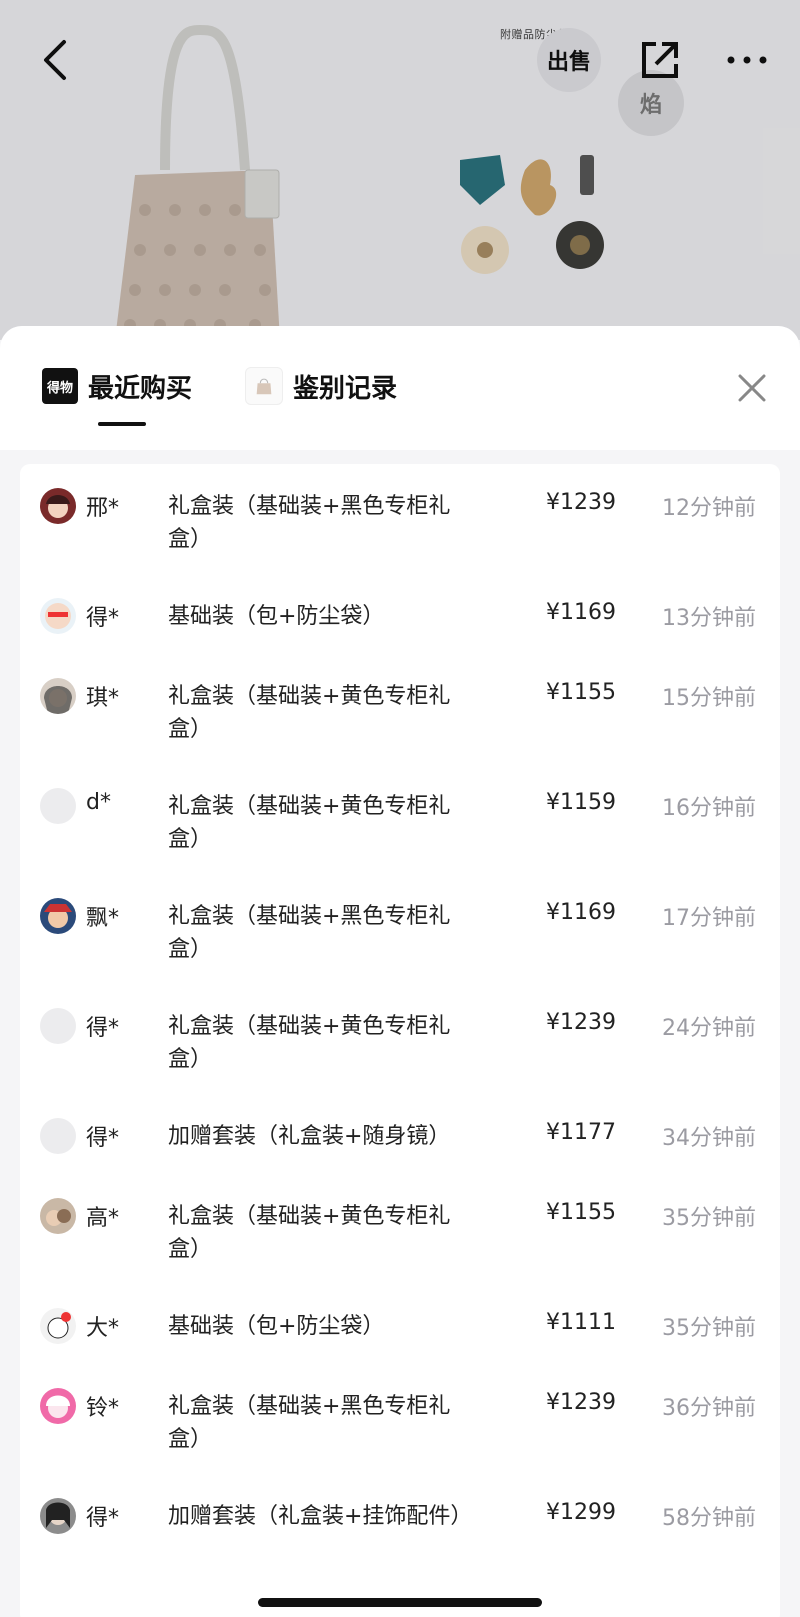 The image size is (800, 1617). I want to click on buyer-name: 琪*, so click(103, 698).